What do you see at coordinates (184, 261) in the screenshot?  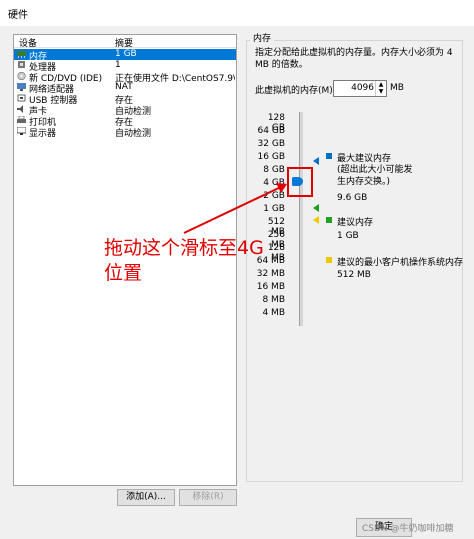 I see `annotation-text: 拖动这个滑标至4G 位置` at bounding box center [184, 261].